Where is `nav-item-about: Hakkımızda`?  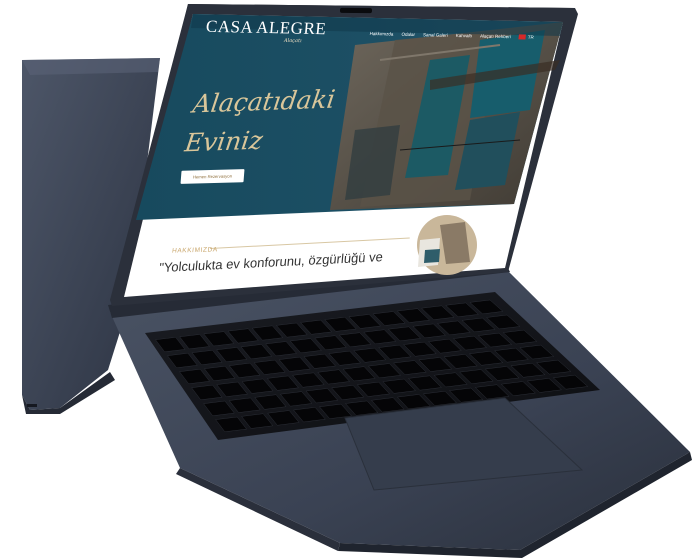 nav-item-about: Hakkımızda is located at coordinates (381, 34).